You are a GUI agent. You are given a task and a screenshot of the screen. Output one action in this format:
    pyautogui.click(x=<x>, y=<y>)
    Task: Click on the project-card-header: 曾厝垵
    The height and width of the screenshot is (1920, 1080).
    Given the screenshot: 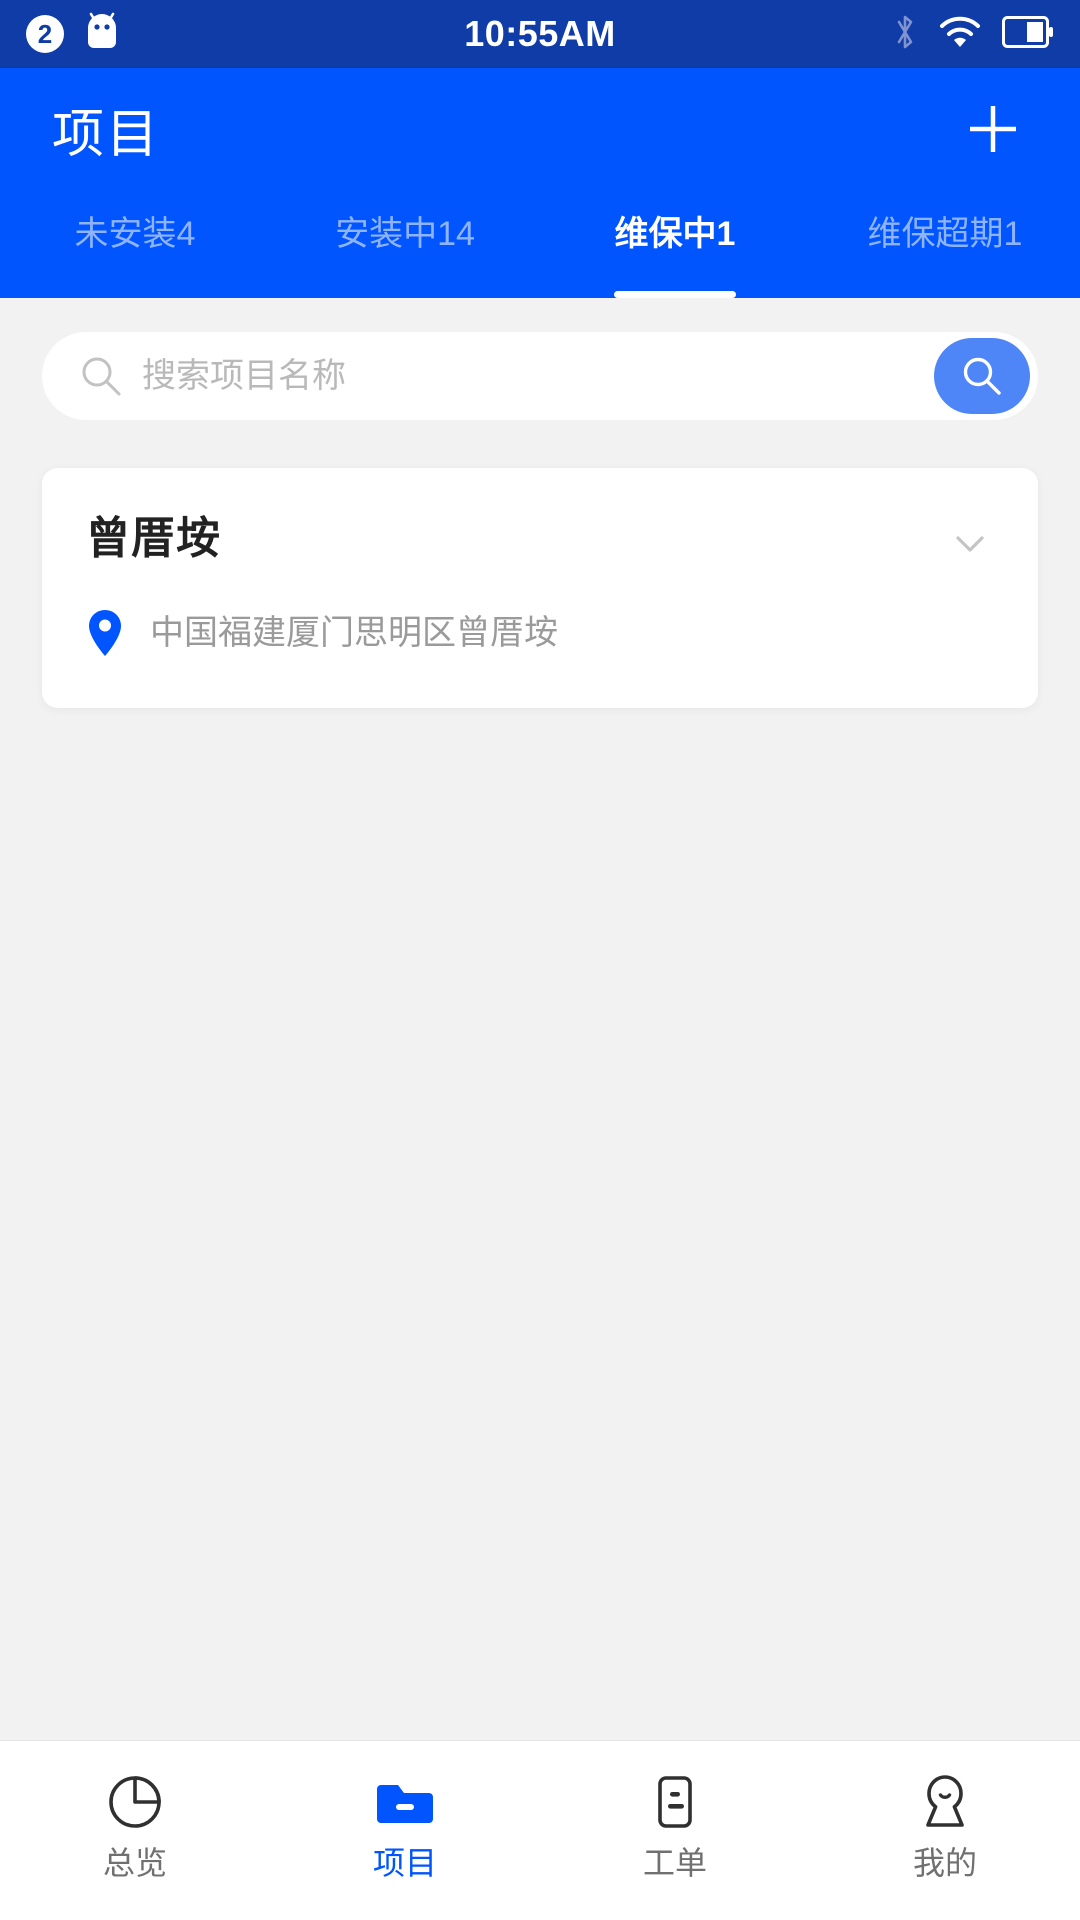 What is the action you would take?
    pyautogui.click(x=540, y=541)
    